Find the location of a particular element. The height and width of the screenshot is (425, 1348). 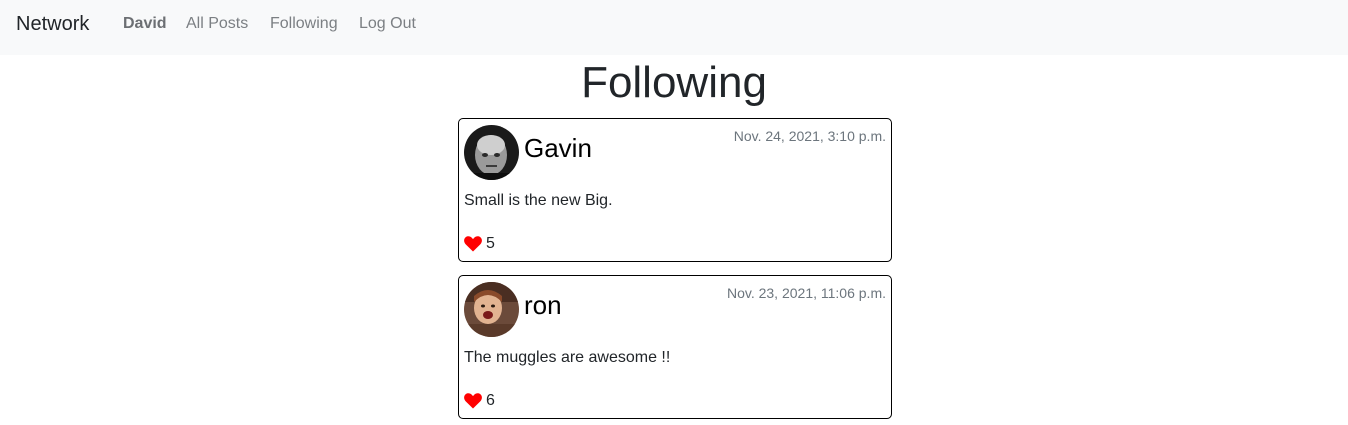

post-content: Small is the new Big. is located at coordinates (538, 200).